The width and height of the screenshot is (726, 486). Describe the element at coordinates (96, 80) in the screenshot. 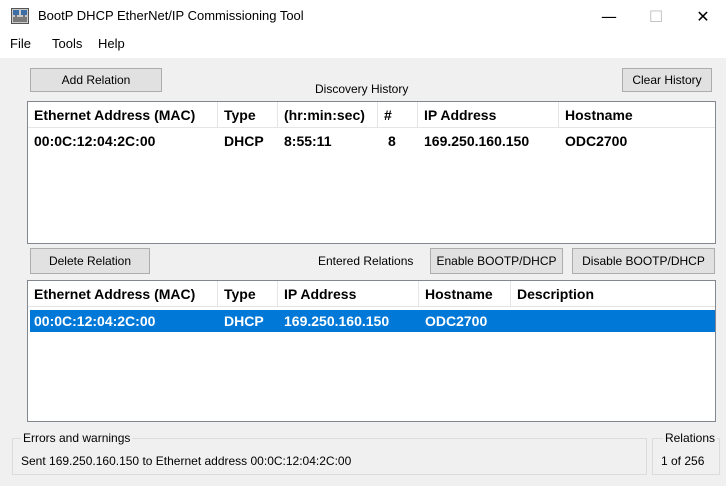

I see `add-relation-button: Add Relation` at that location.